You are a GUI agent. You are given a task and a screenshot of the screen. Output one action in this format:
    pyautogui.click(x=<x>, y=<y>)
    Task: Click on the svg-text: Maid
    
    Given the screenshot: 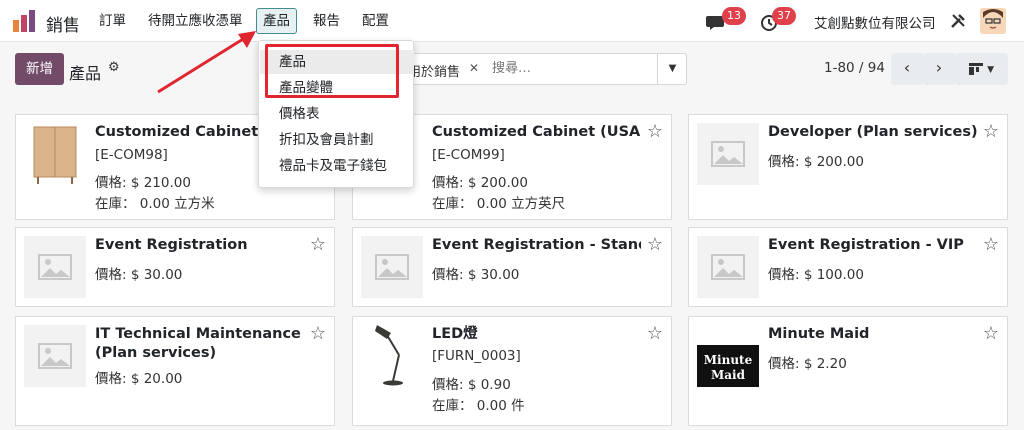 What is the action you would take?
    pyautogui.click(x=728, y=375)
    